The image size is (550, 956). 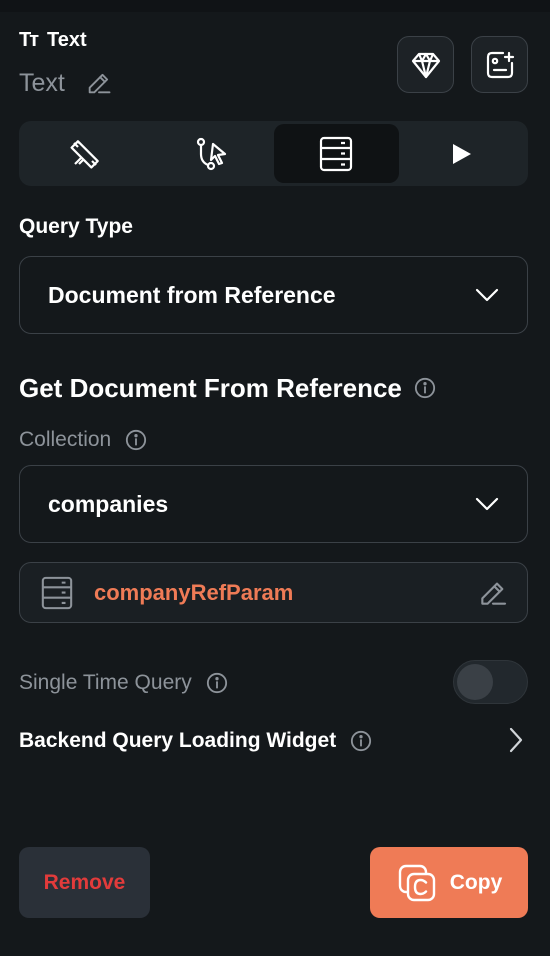 What do you see at coordinates (108, 503) in the screenshot?
I see `collection-value: companies` at bounding box center [108, 503].